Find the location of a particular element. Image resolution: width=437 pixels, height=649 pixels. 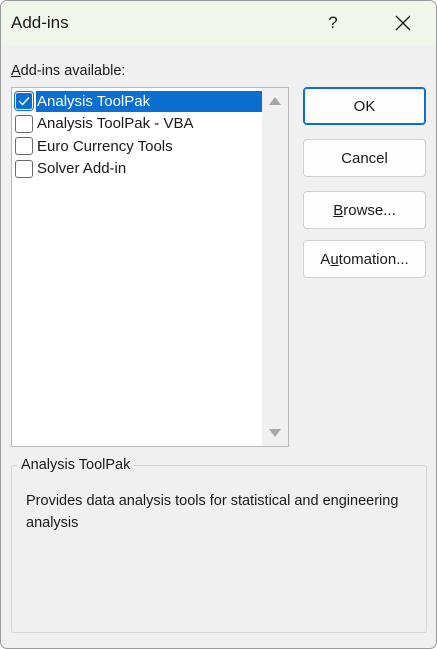

list-item-analysis-toolpak: Analysis ToolPak is located at coordinates (137, 101).